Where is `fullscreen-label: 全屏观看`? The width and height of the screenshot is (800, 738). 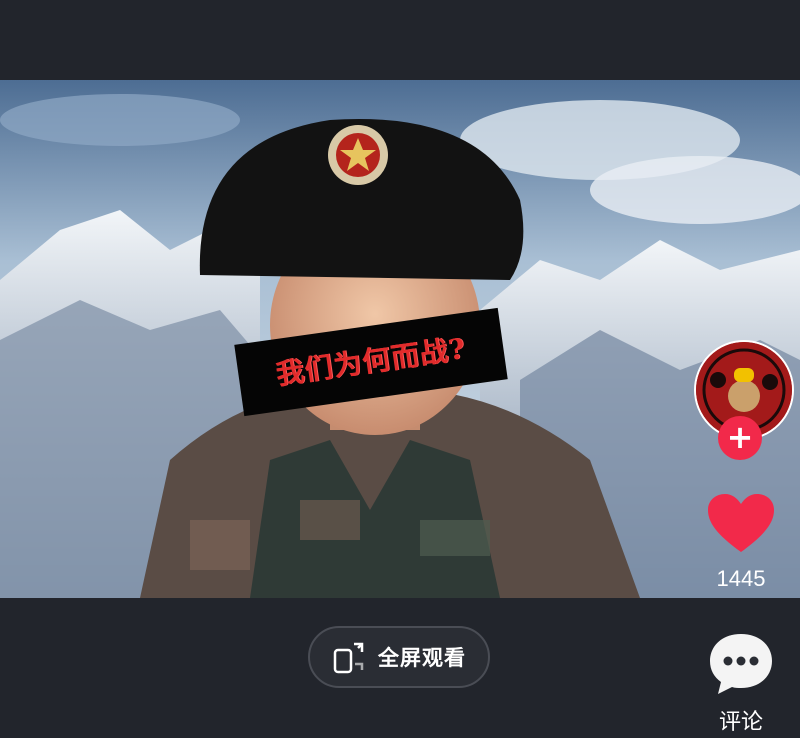 fullscreen-label: 全屏观看 is located at coordinates (422, 658).